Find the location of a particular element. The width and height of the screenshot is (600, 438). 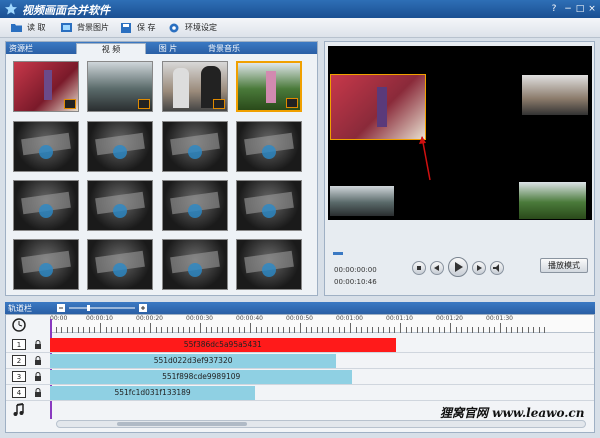

track-number: 4 is located at coordinates (19, 392).